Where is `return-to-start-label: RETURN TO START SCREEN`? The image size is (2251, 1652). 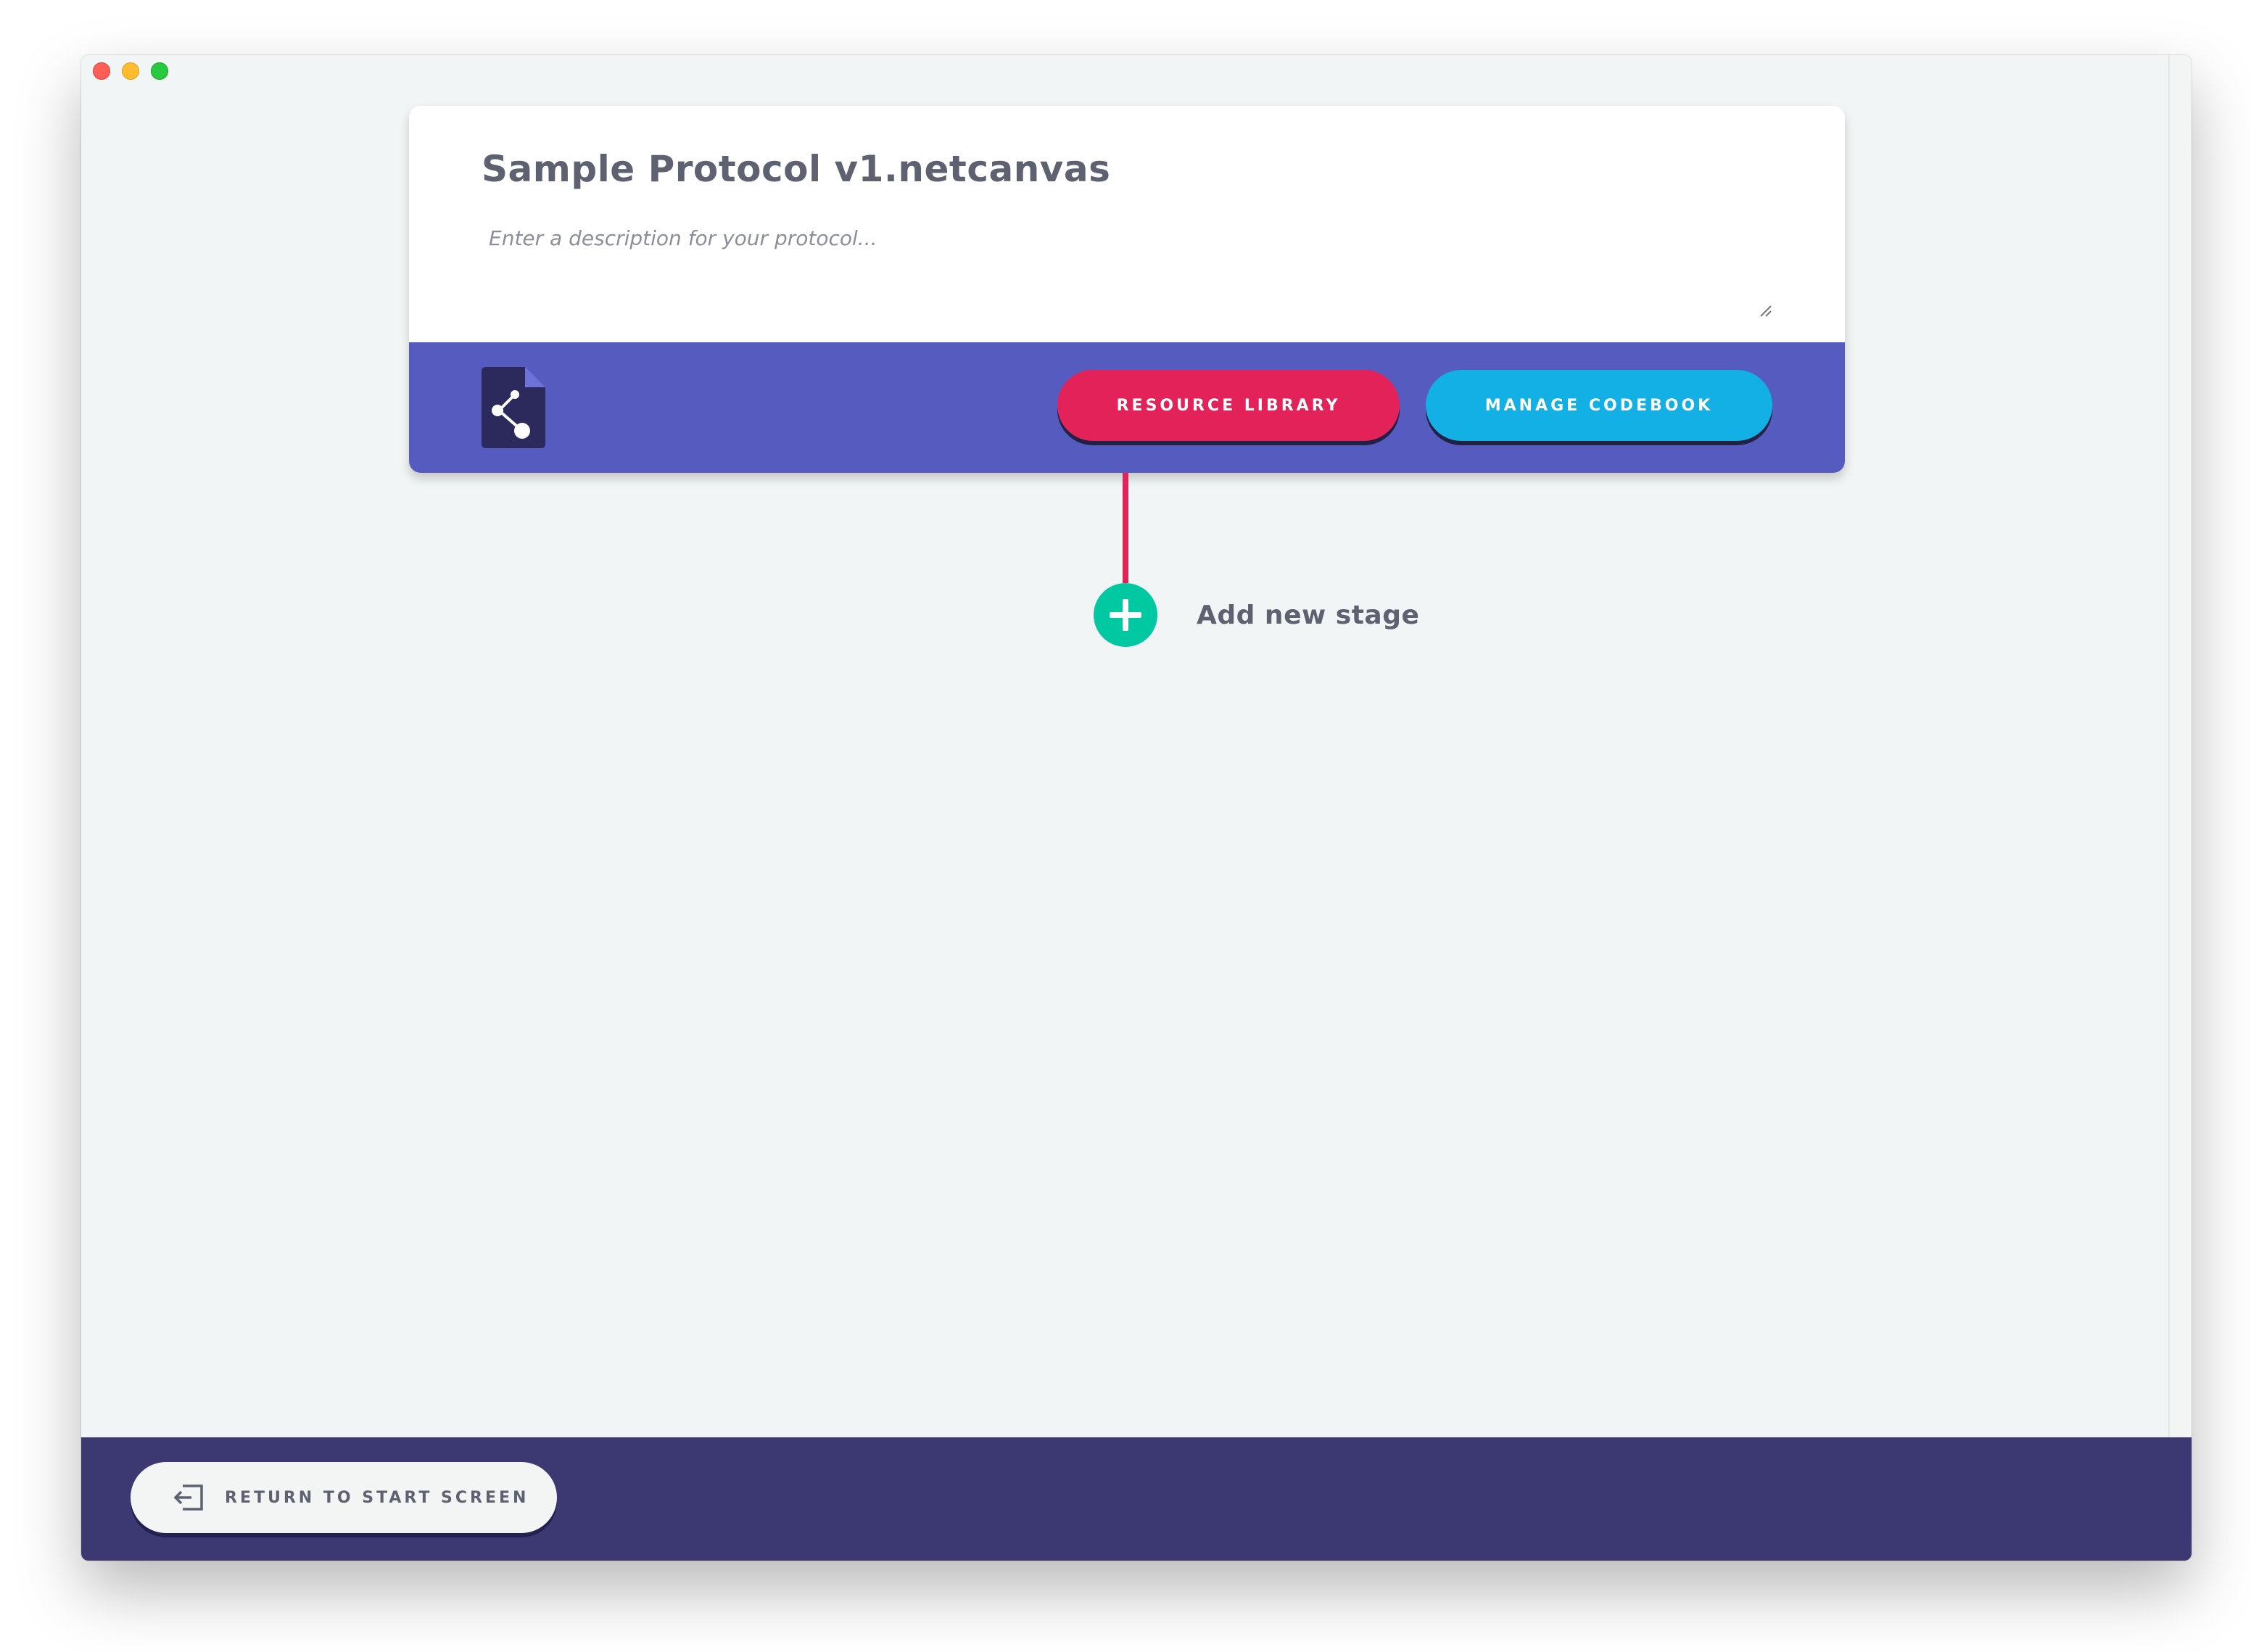 return-to-start-label: RETURN TO START SCREEN is located at coordinates (377, 1497).